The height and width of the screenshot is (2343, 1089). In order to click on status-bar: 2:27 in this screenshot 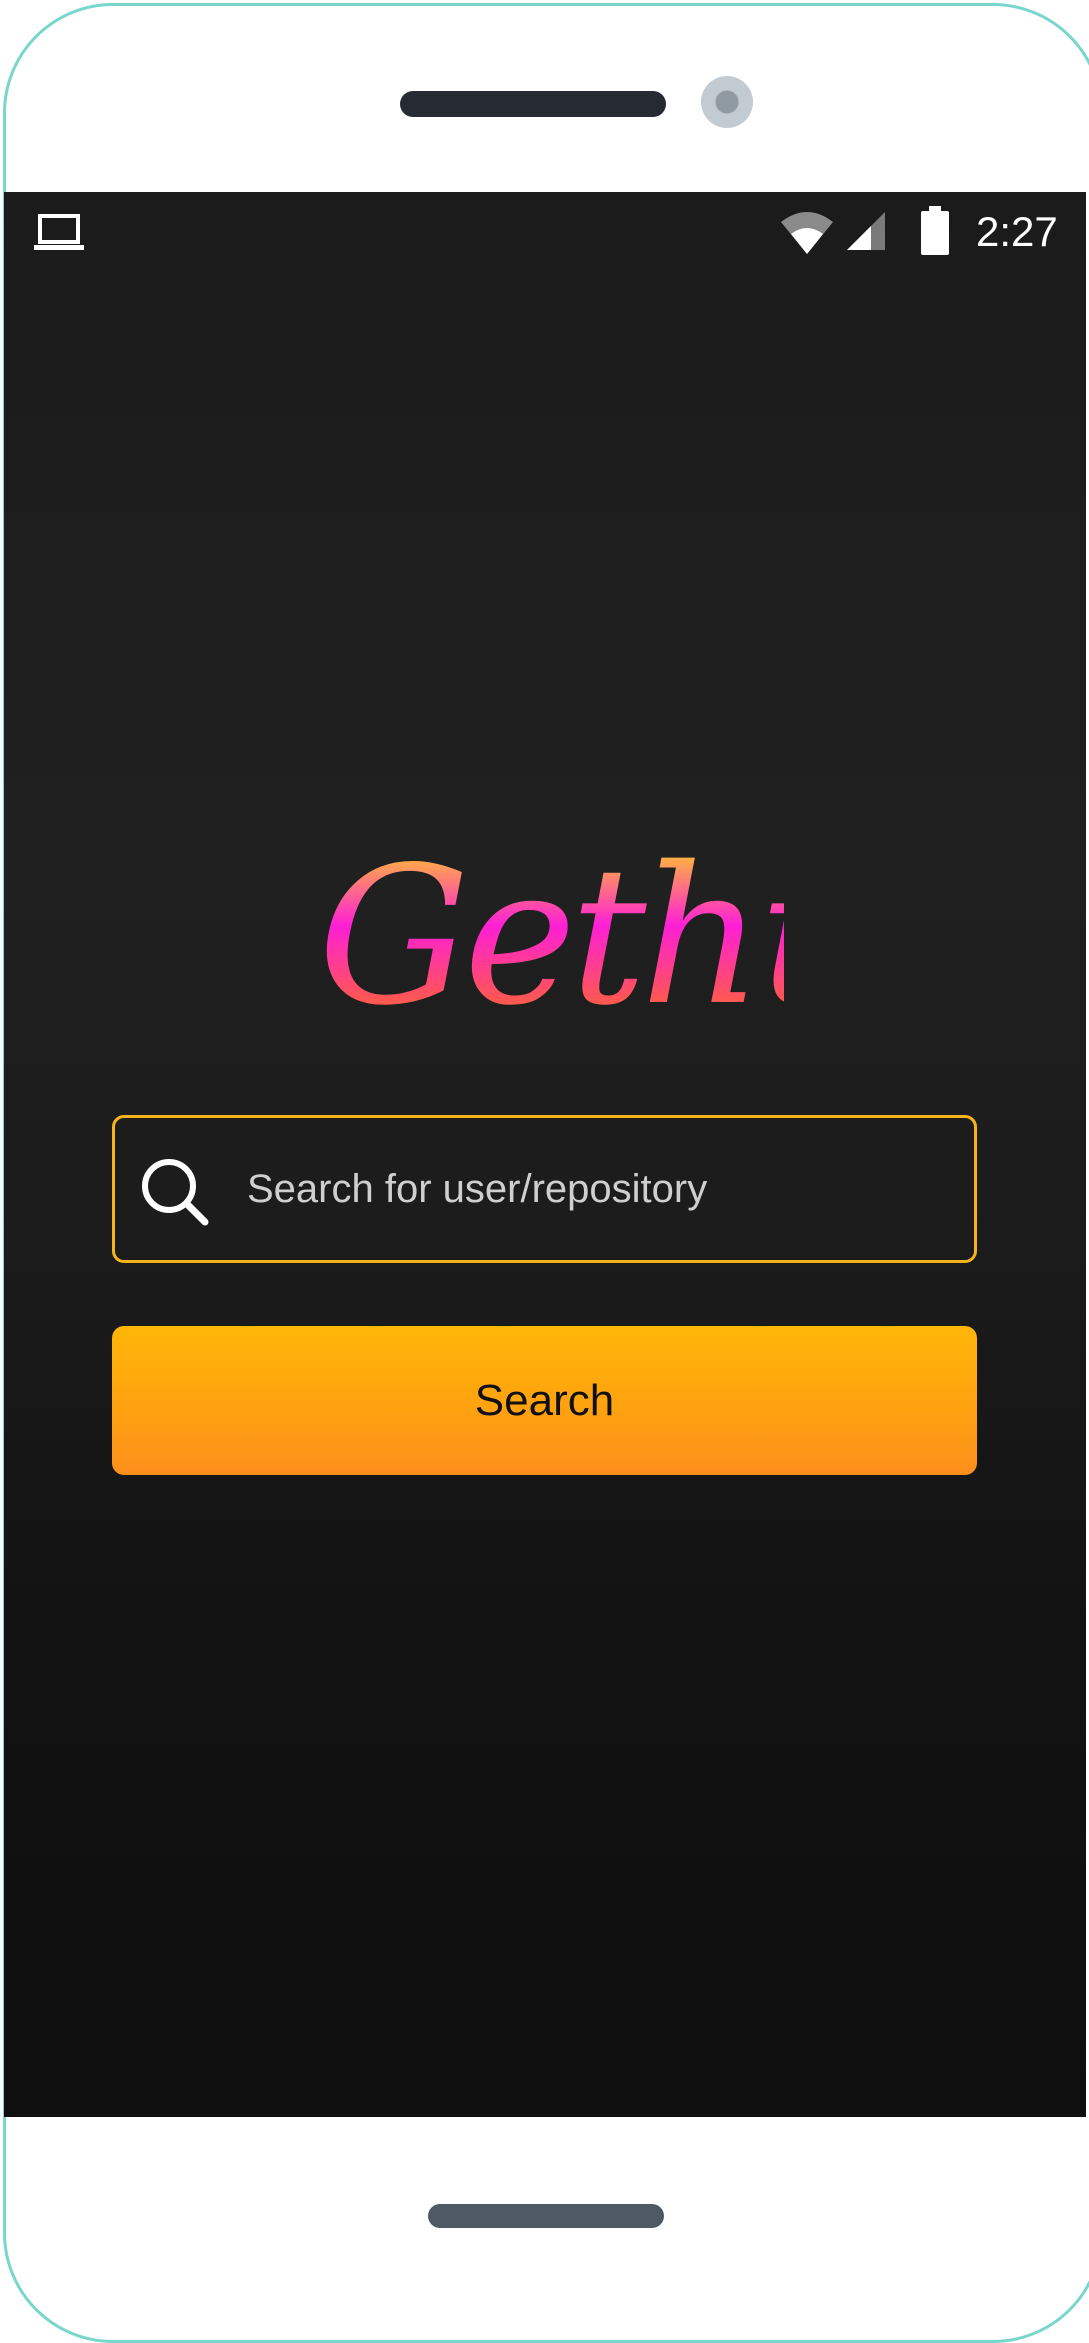, I will do `click(545, 232)`.